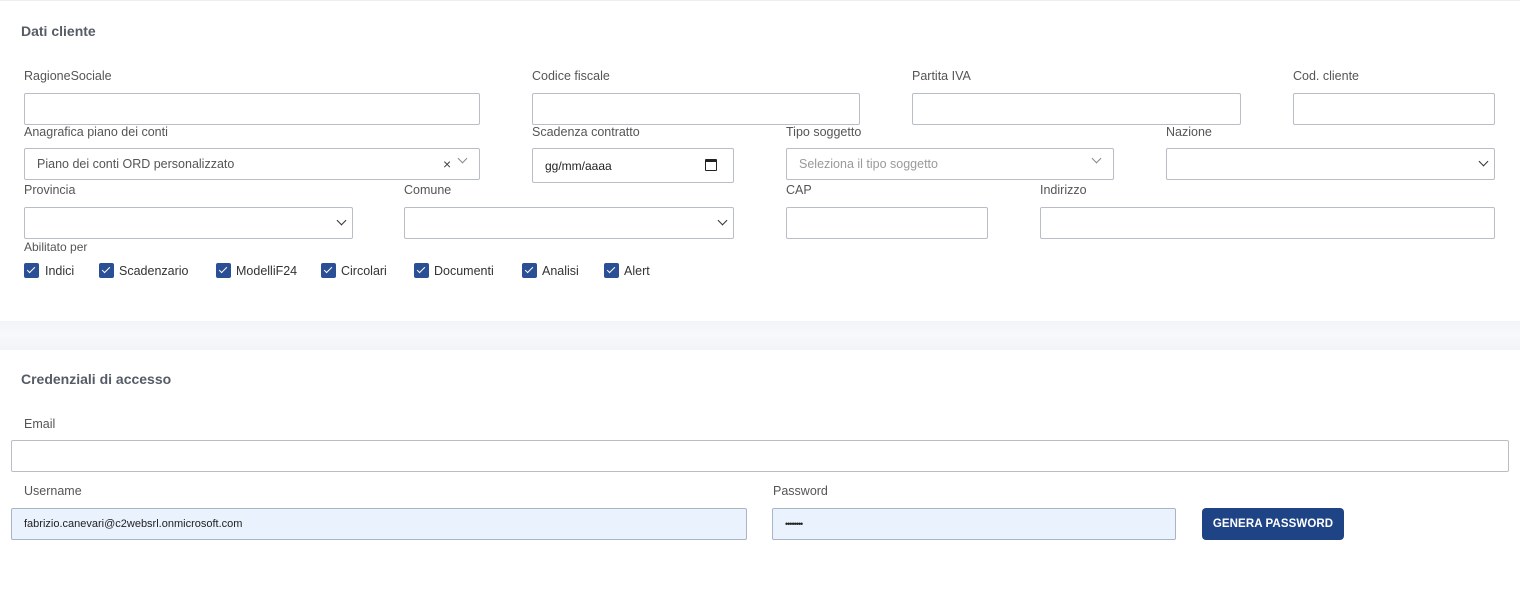  I want to click on section-separator, so click(760, 335).